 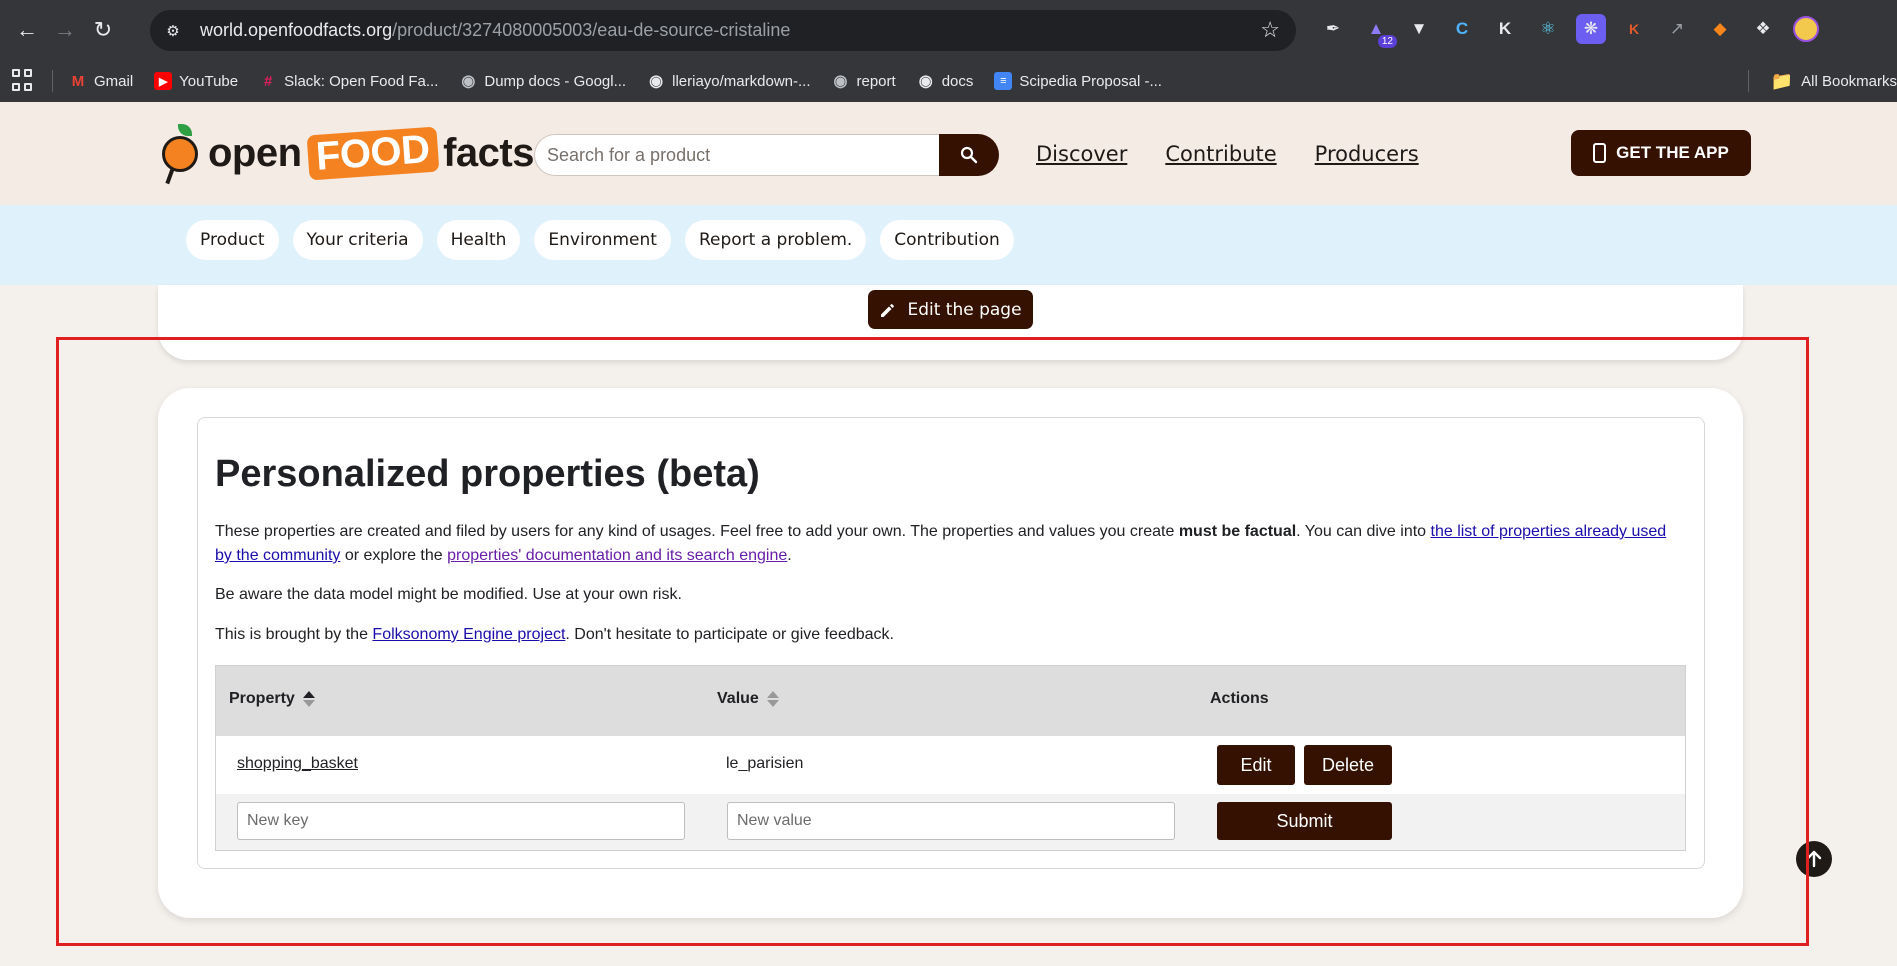 I want to click on value-cell: le_parisien, so click(x=765, y=763).